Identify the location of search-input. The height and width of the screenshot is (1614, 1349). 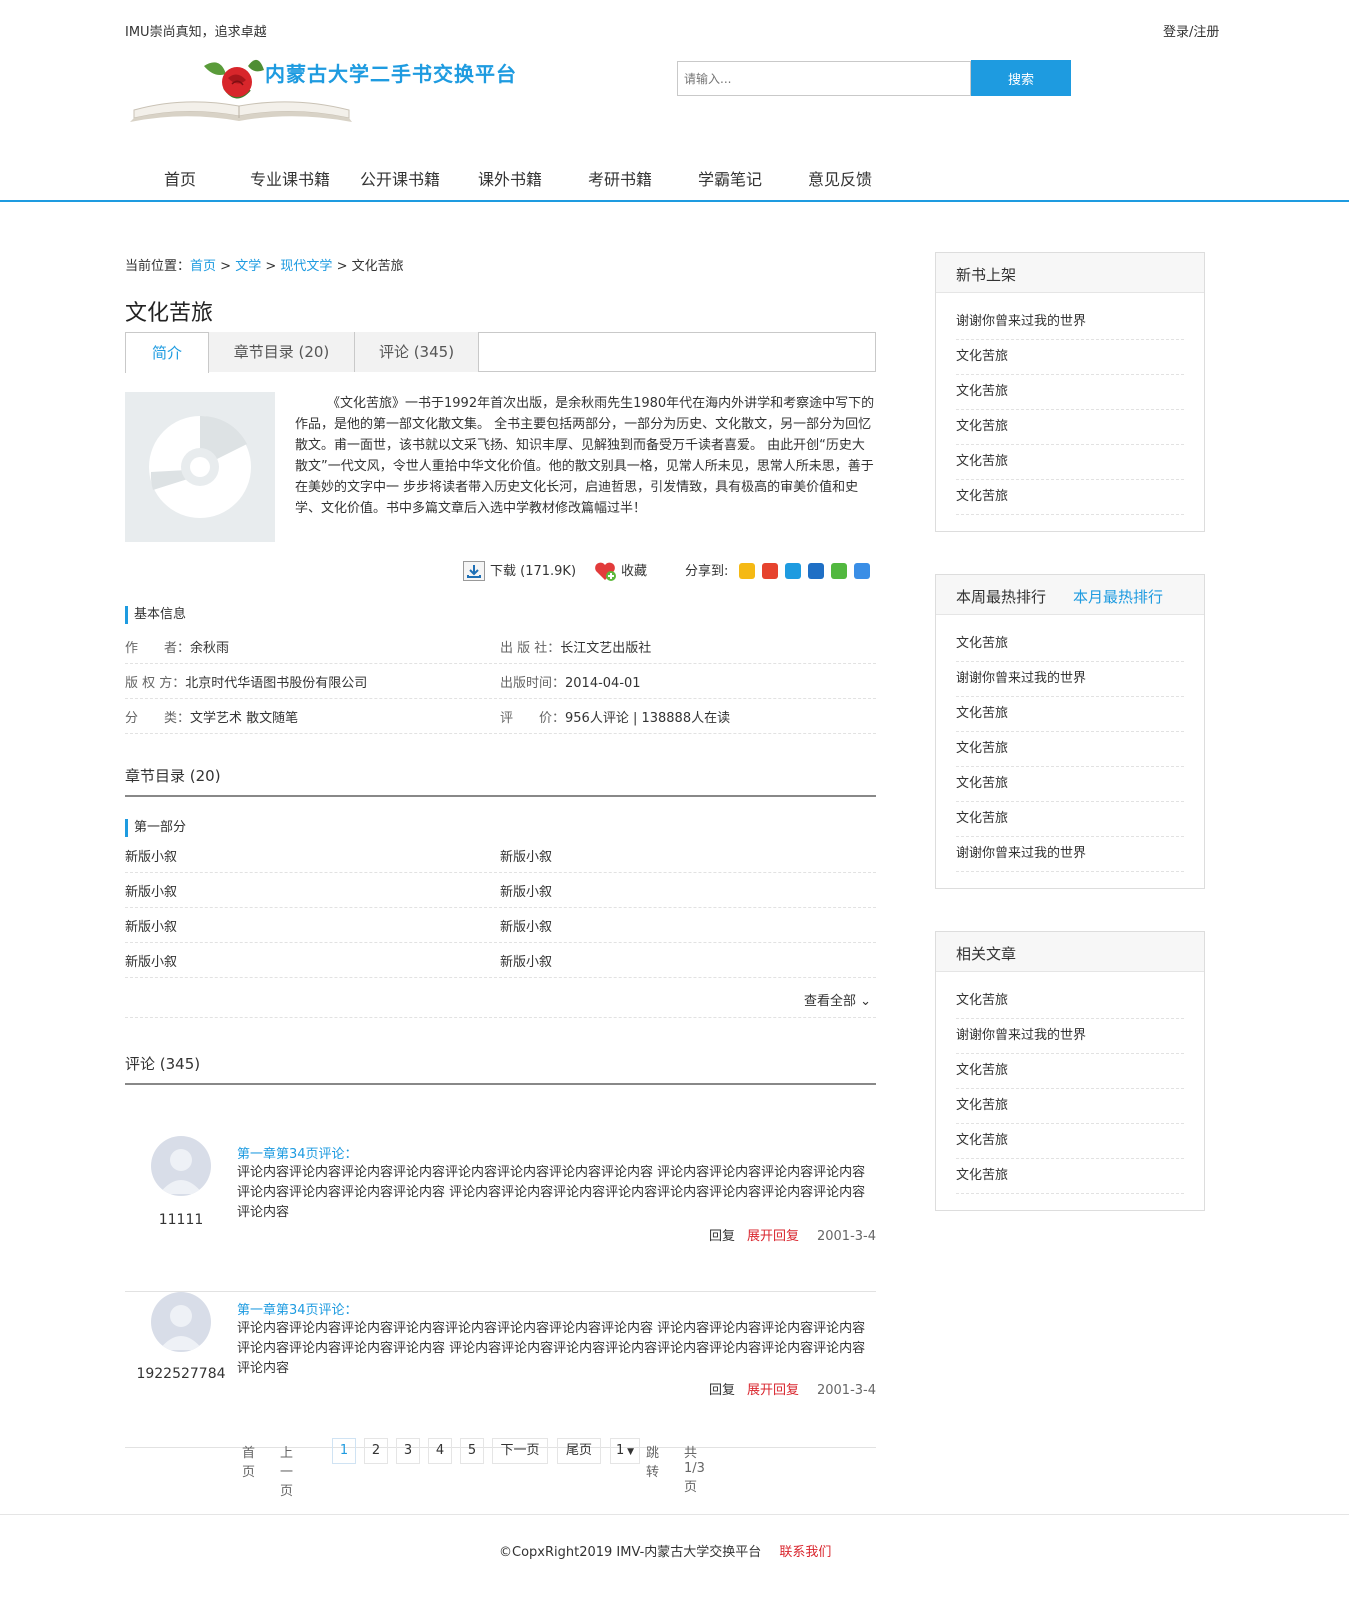
(824, 78).